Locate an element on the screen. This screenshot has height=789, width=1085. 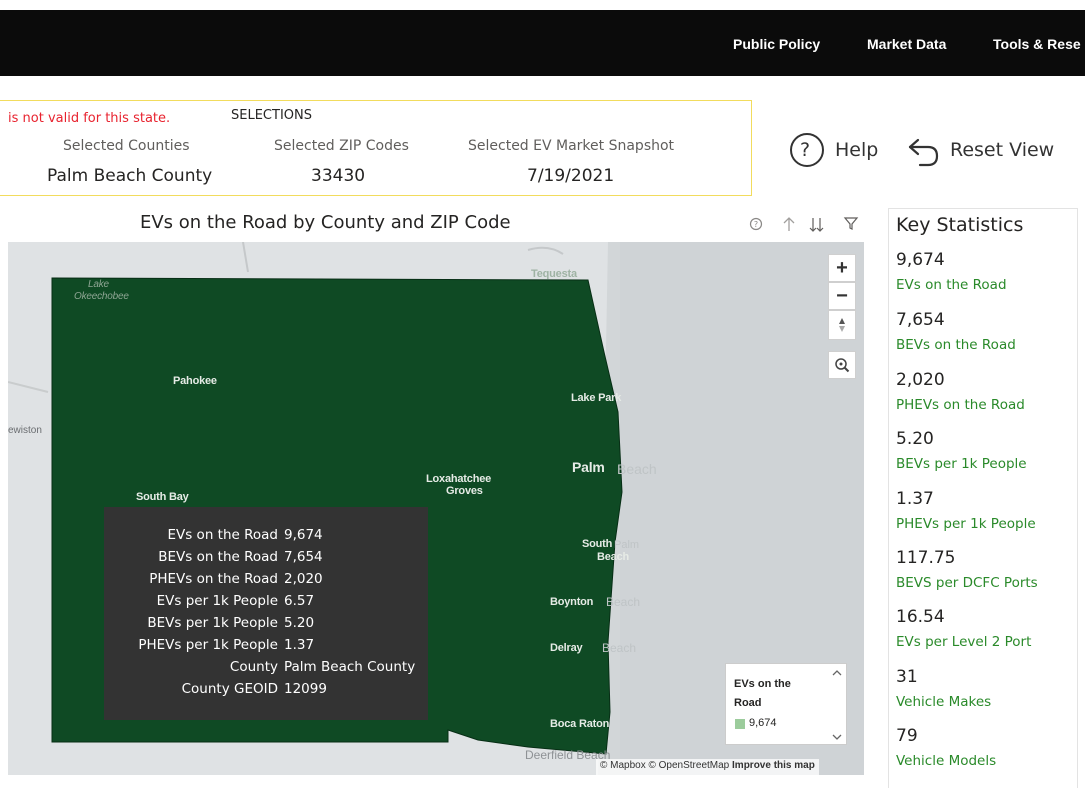
tooltip-value: 7,654 is located at coordinates (303, 557).